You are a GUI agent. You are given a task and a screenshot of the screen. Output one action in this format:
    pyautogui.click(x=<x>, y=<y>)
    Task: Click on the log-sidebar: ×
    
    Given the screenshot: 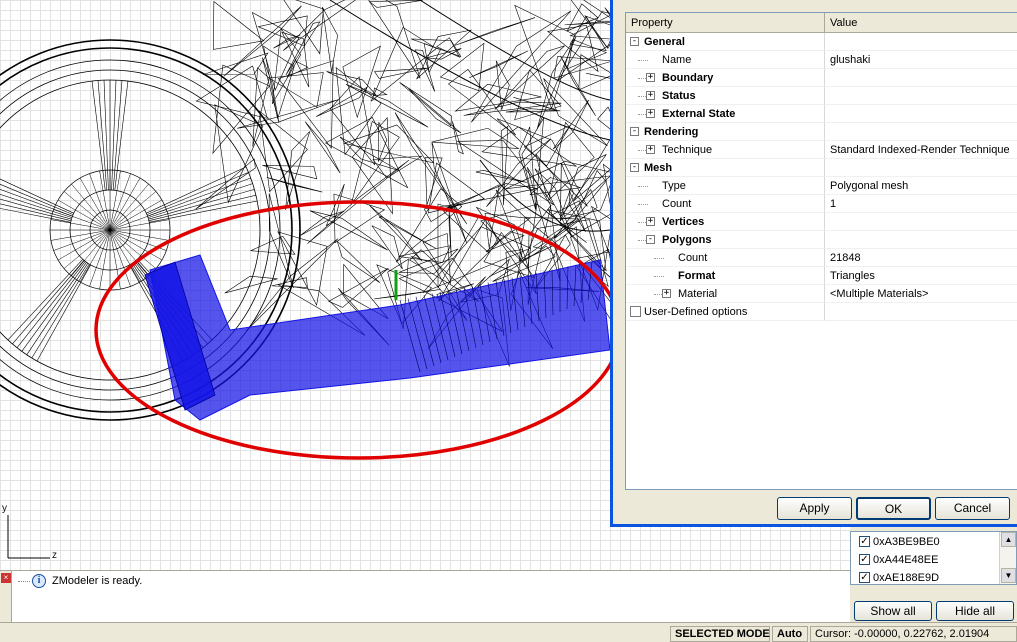 What is the action you would take?
    pyautogui.click(x=6, y=597)
    